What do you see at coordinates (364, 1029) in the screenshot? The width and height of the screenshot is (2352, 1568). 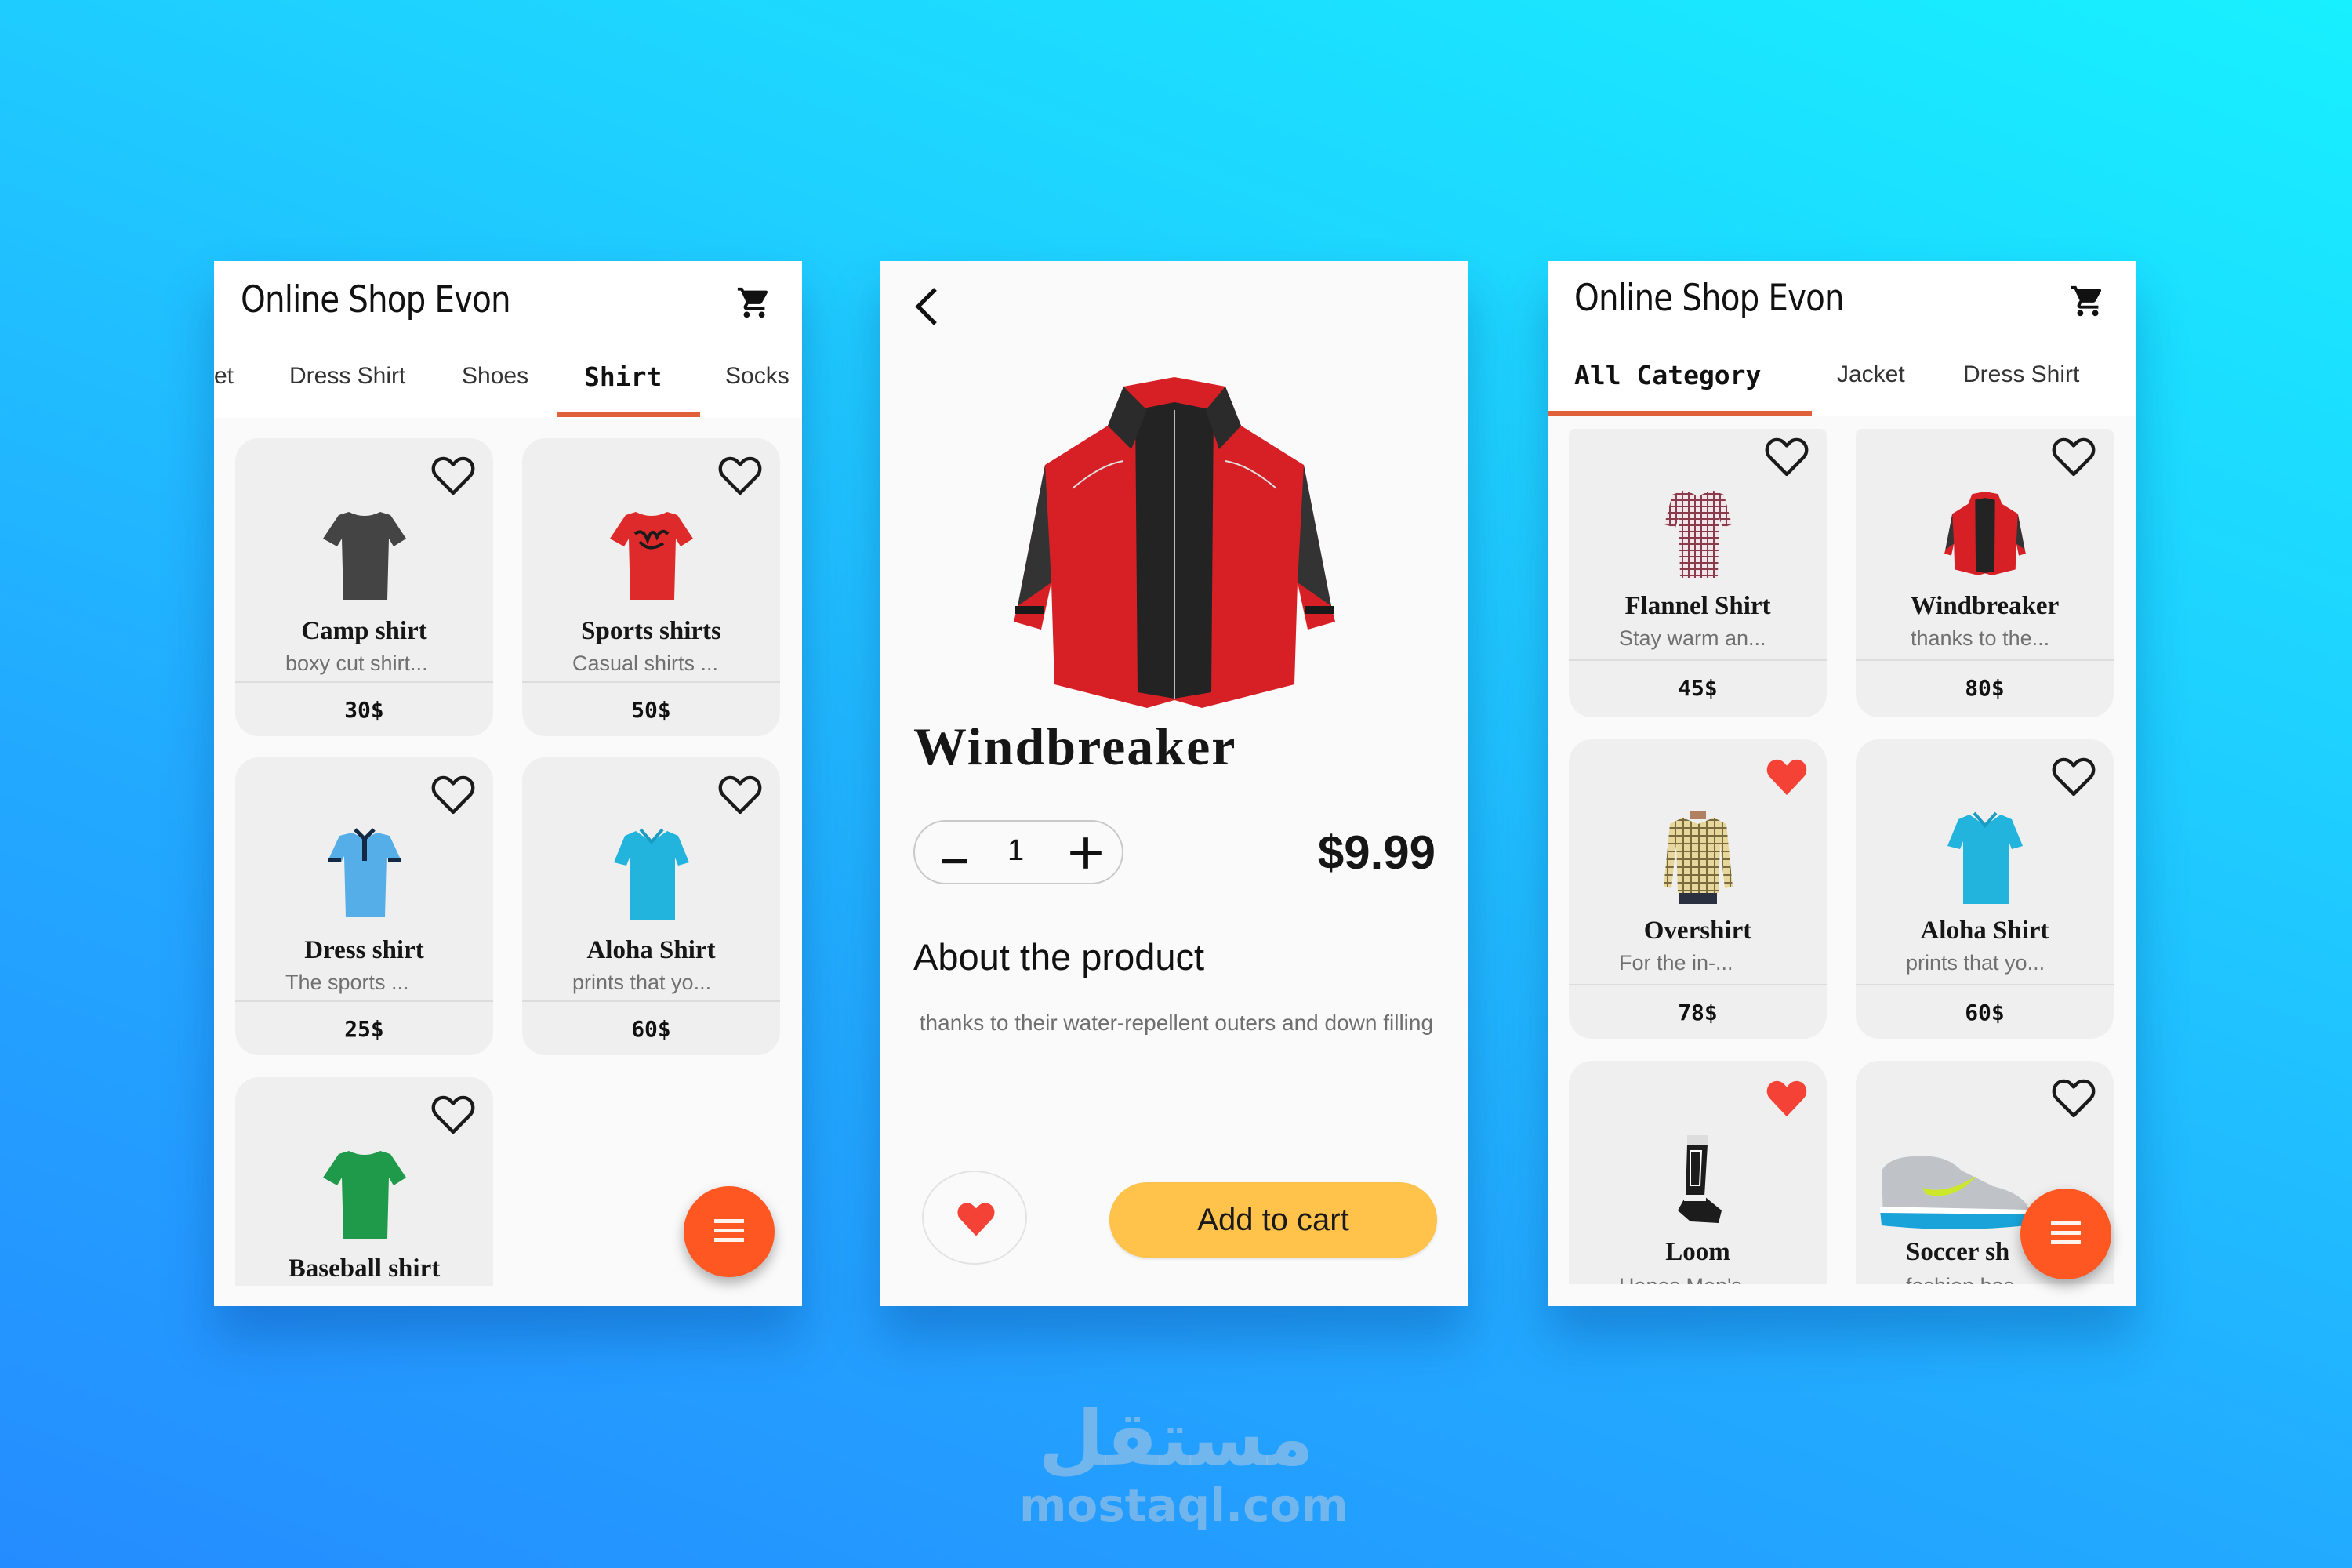 I see `product-price: 25$` at bounding box center [364, 1029].